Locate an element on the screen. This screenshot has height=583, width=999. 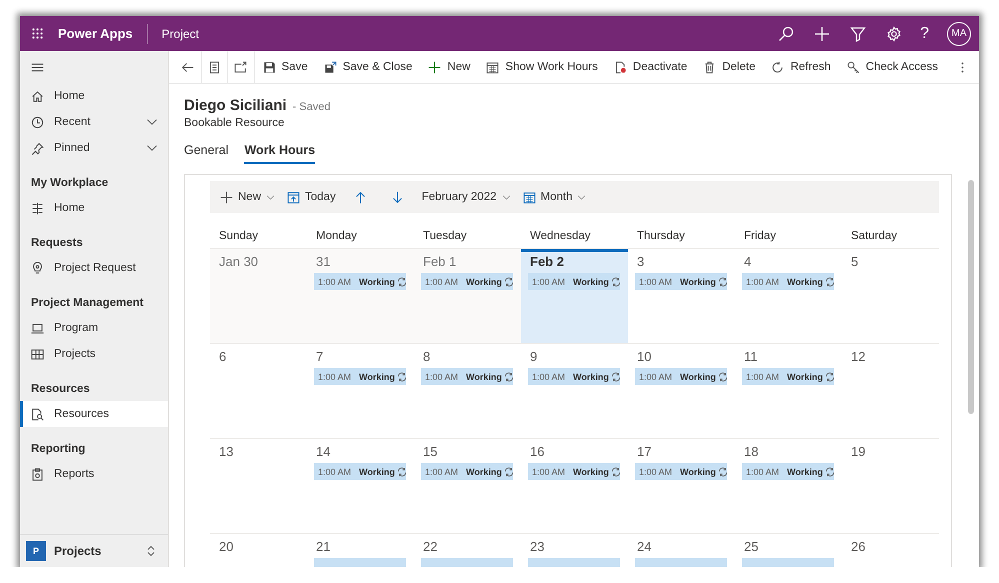
day-cell: 6 is located at coordinates (258, 391).